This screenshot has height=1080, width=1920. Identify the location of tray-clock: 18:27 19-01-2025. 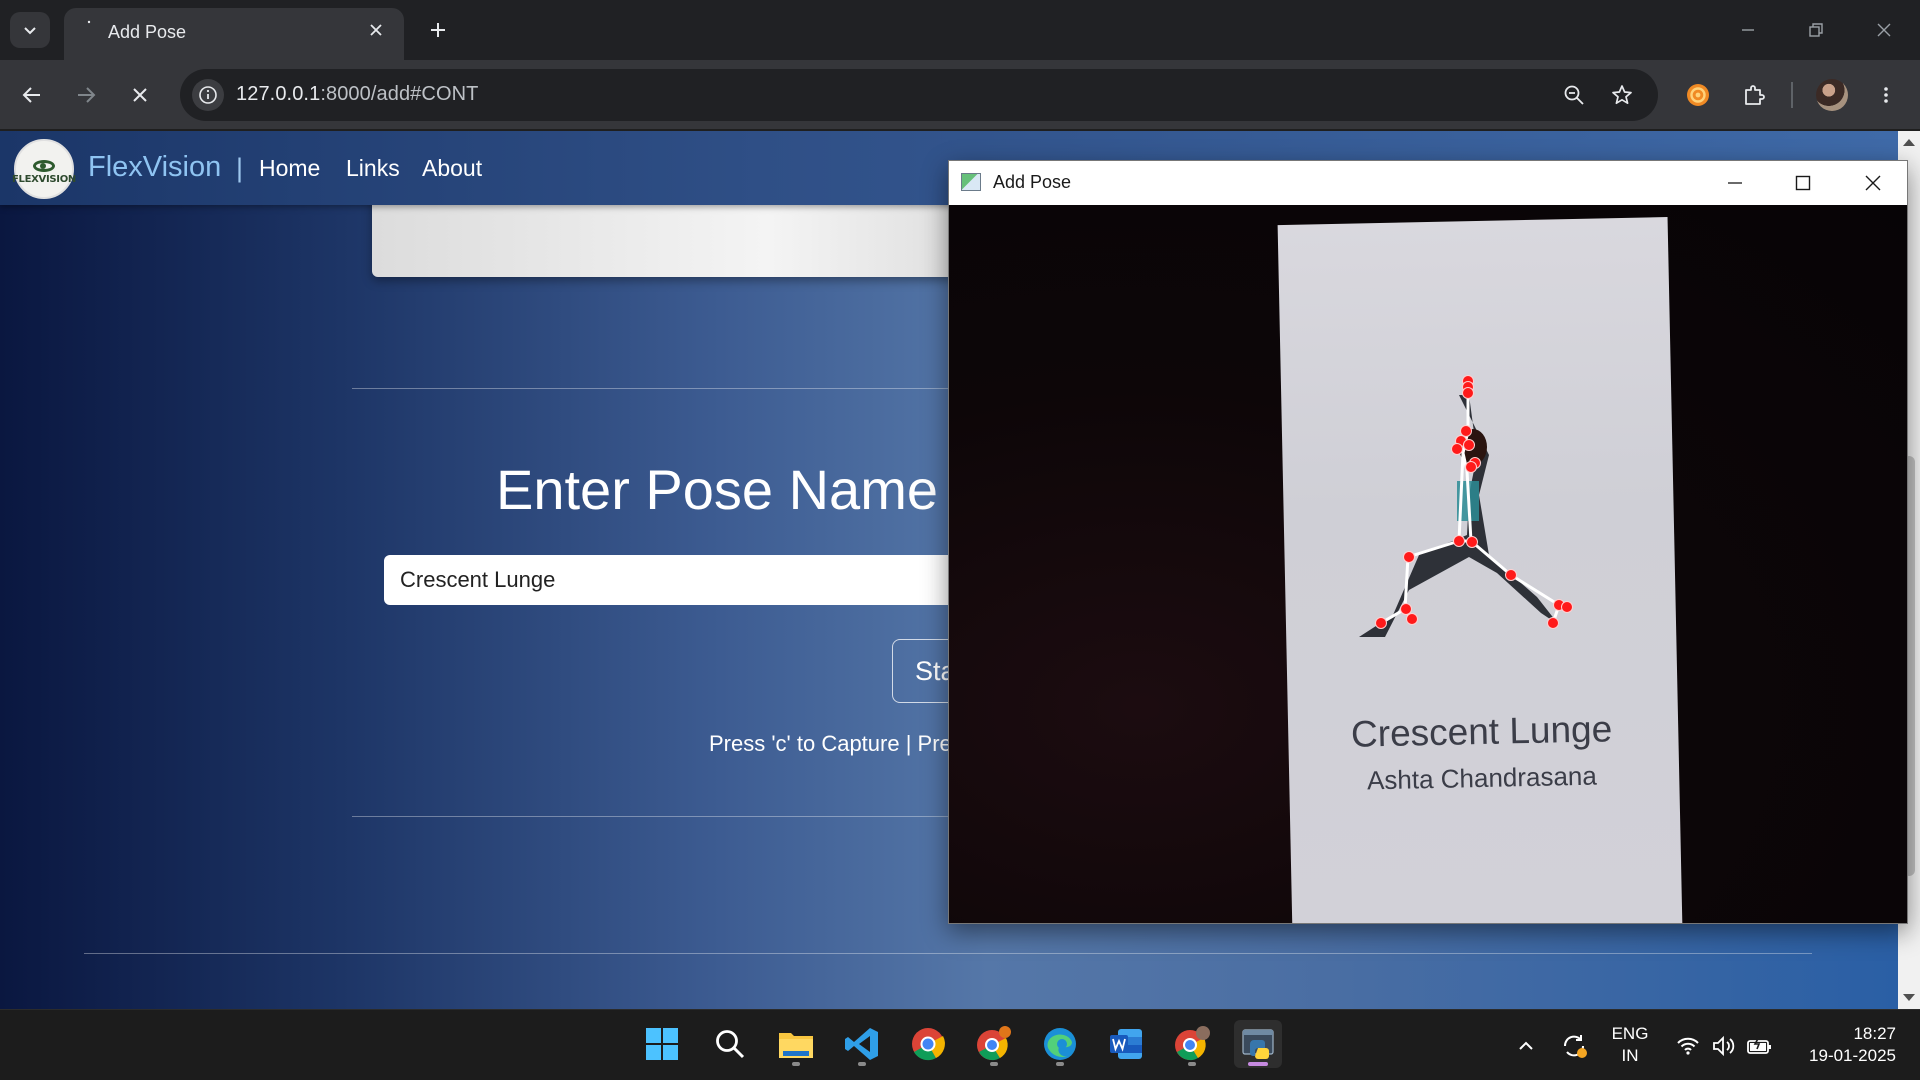
(1845, 1045).